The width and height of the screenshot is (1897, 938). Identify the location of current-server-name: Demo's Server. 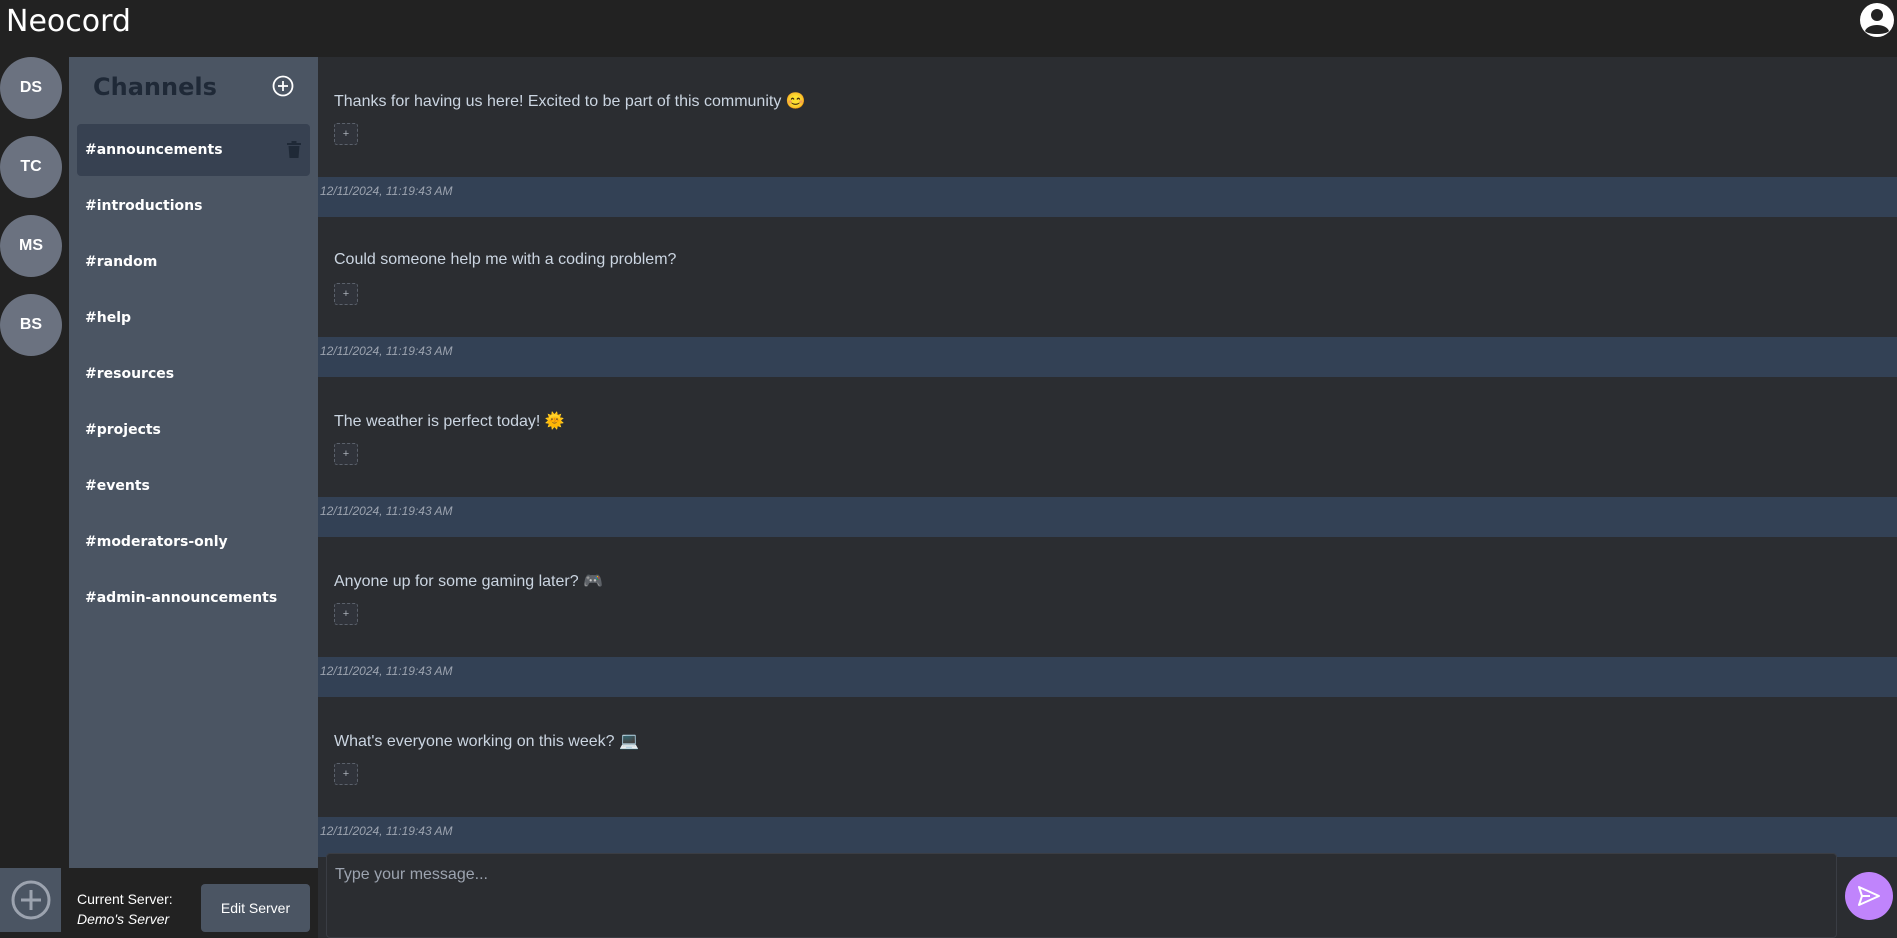
(123, 919).